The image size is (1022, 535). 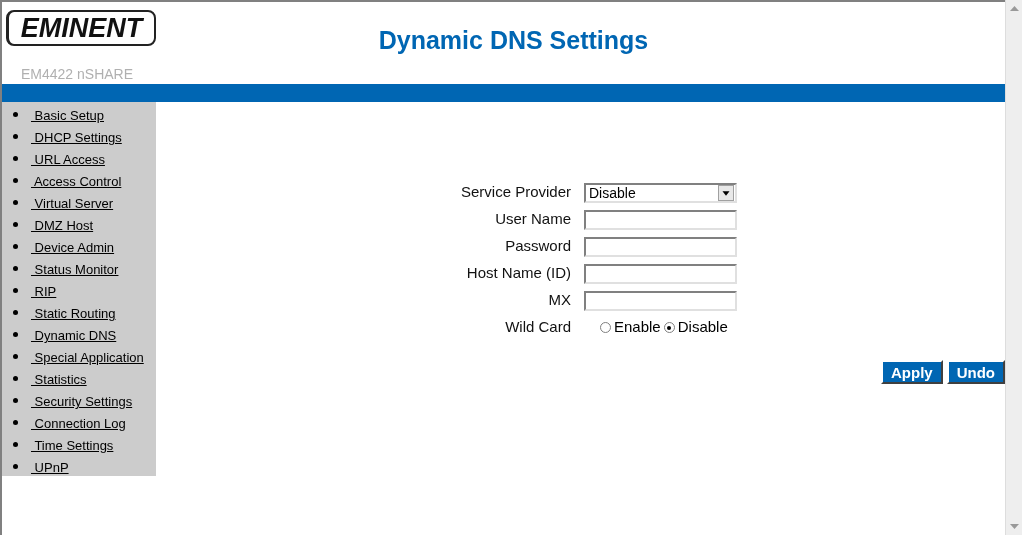 What do you see at coordinates (62, 226) in the screenshot?
I see `sidebar-link: DMZ Host` at bounding box center [62, 226].